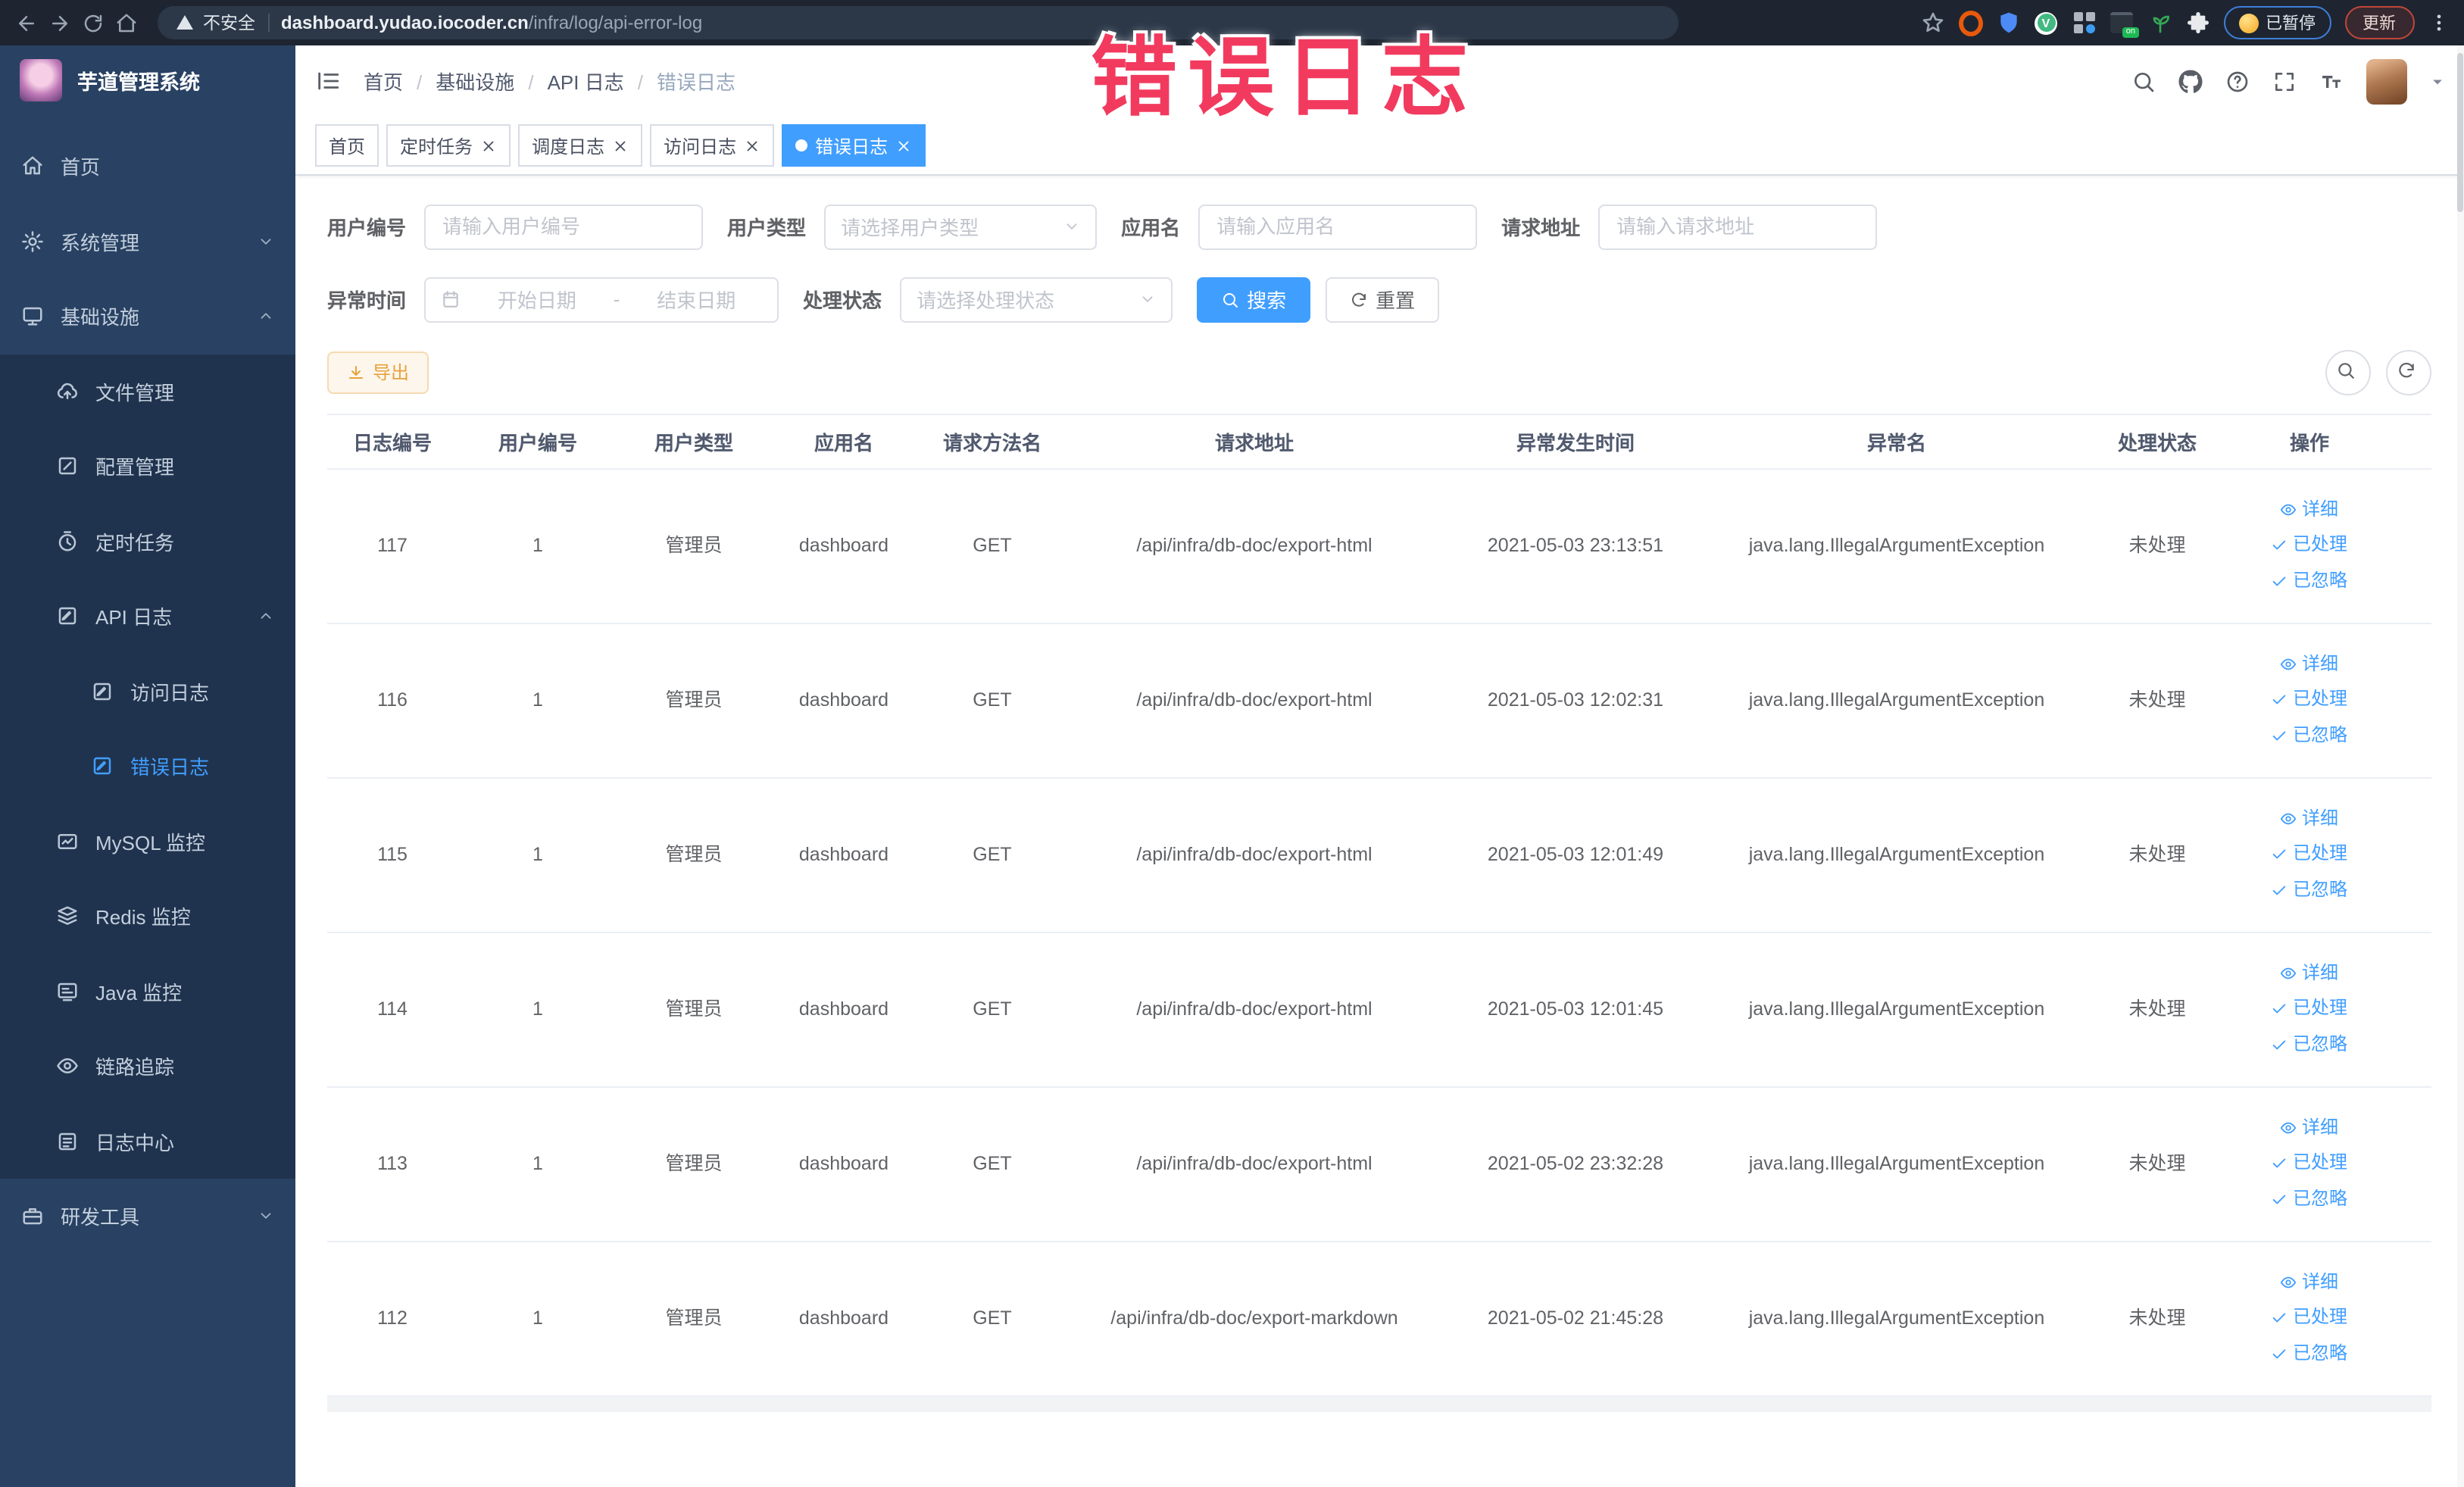 The height and width of the screenshot is (1487, 2464). What do you see at coordinates (2197, 23) in the screenshot?
I see `extensions-puzzle-icon` at bounding box center [2197, 23].